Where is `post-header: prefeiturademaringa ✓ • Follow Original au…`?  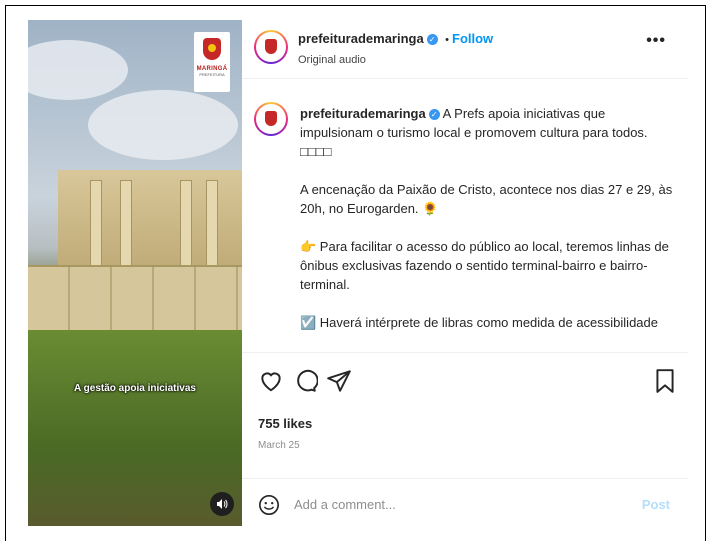
post-header: prefeiturademaringa ✓ • Follow Original au… is located at coordinates (395, 48).